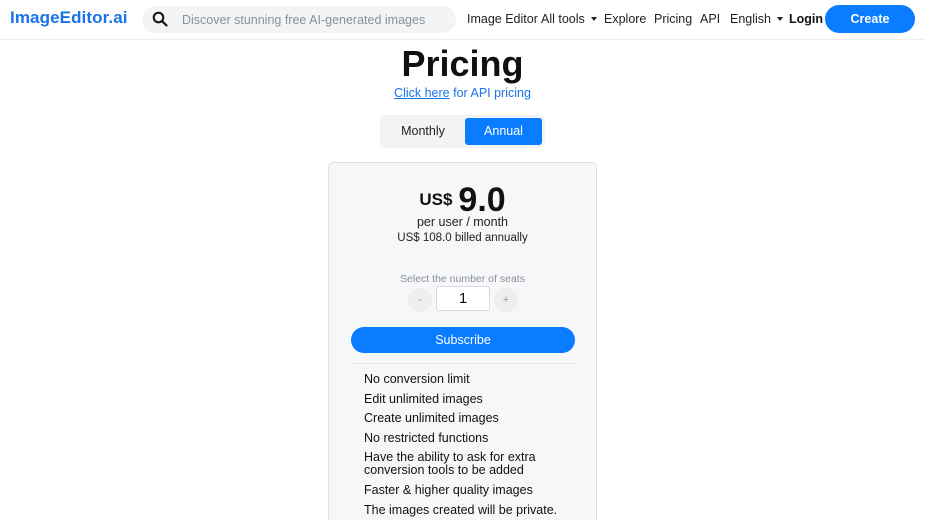 The image size is (925, 520). Describe the element at coordinates (423, 398) in the screenshot. I see `feature-item: Edit unlimited images` at that location.